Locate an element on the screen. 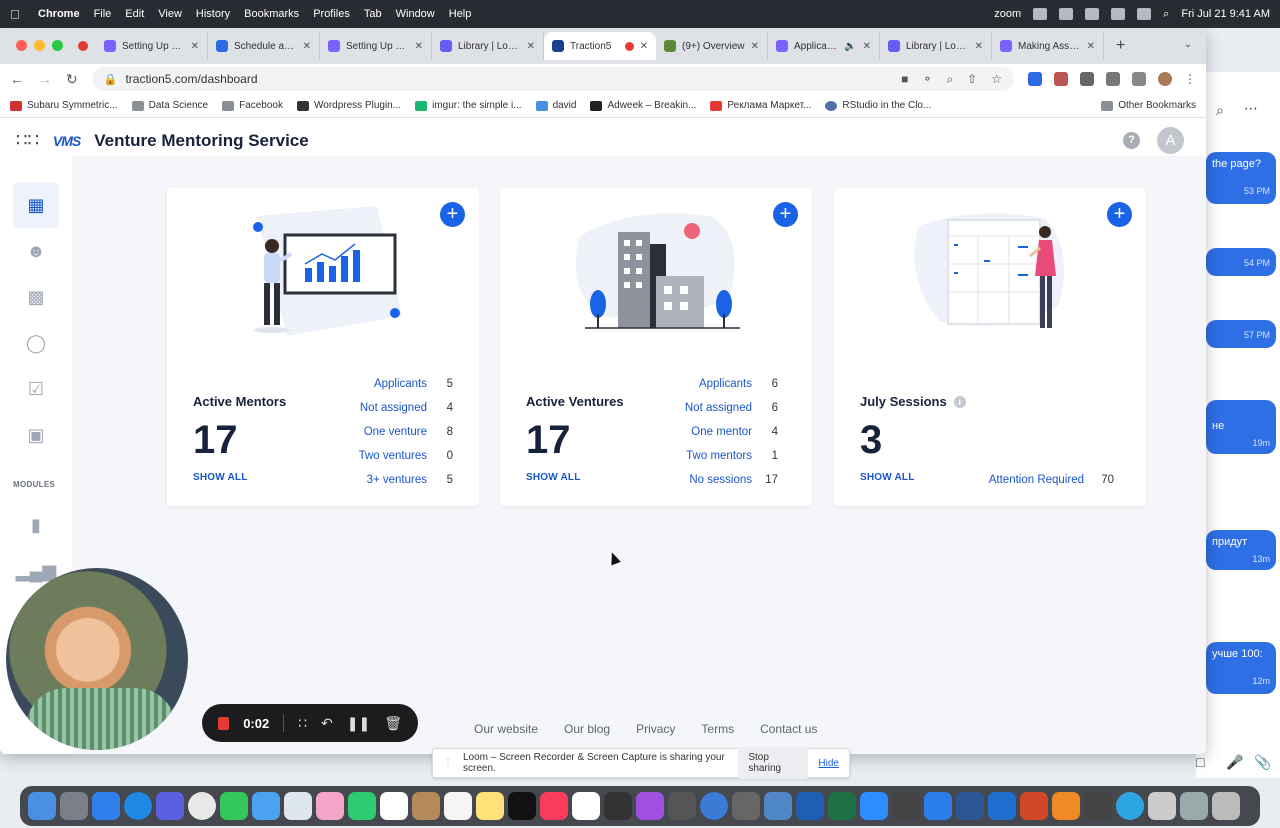  stat-label: Two ventures is located at coordinates (393, 456).